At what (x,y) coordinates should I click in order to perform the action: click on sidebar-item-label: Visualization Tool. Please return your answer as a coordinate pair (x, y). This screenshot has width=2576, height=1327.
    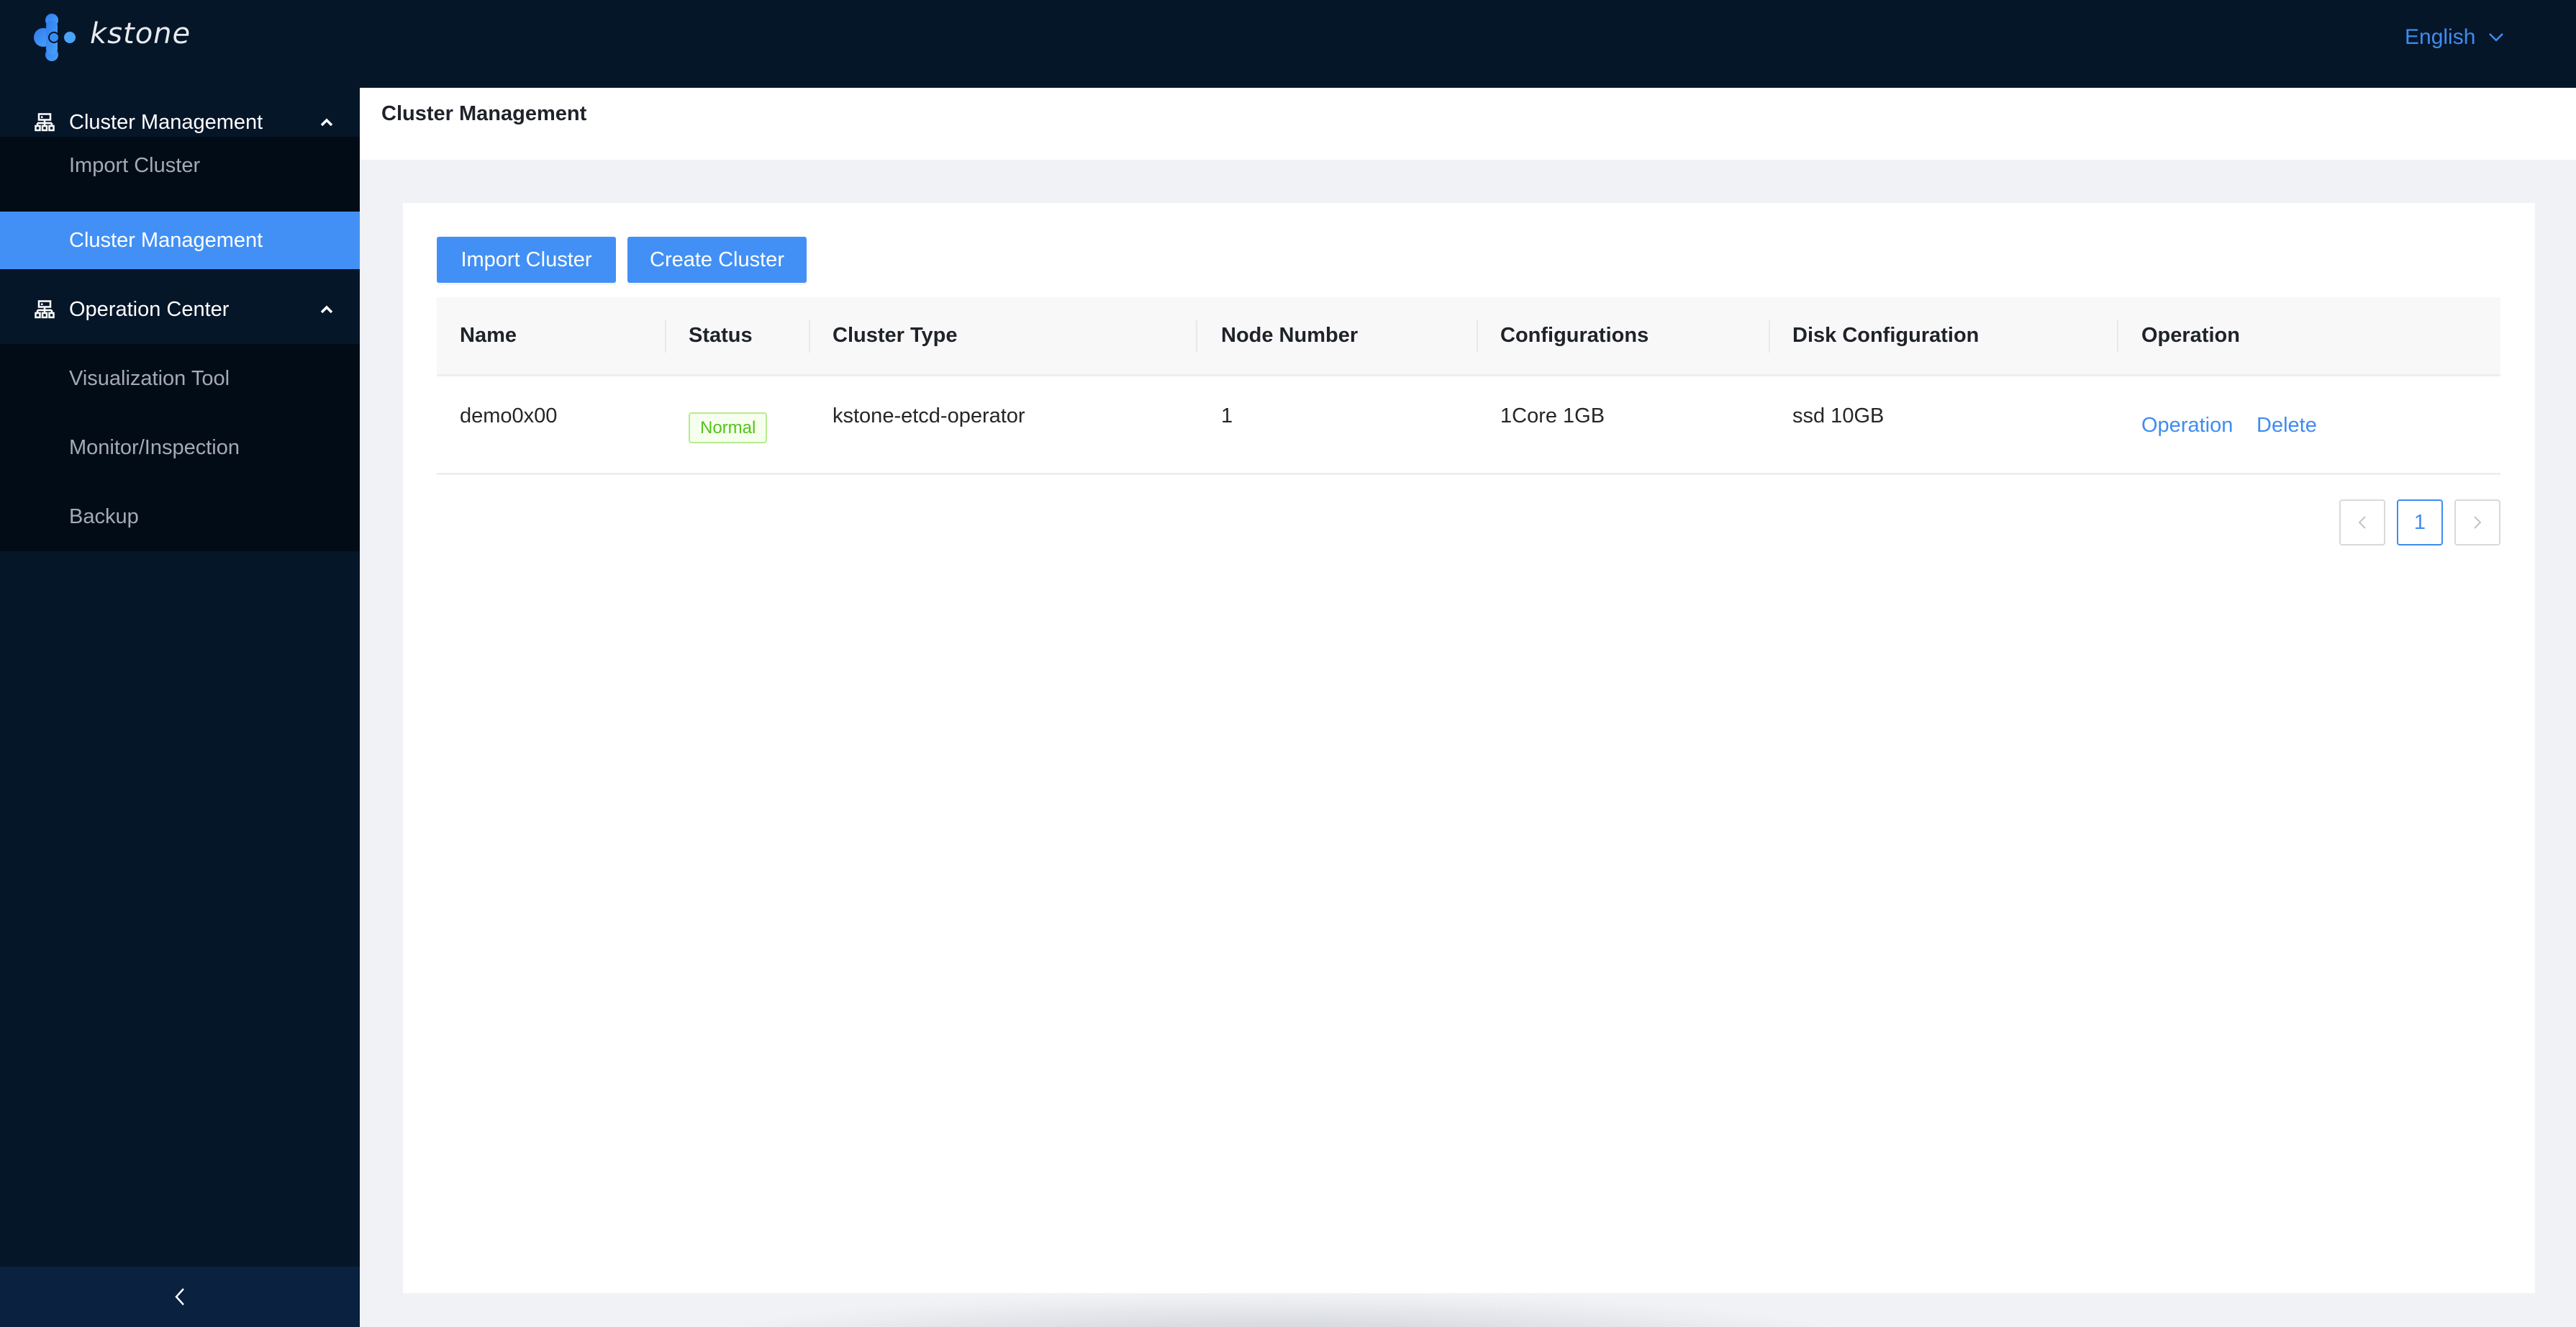
    Looking at the image, I should click on (149, 378).